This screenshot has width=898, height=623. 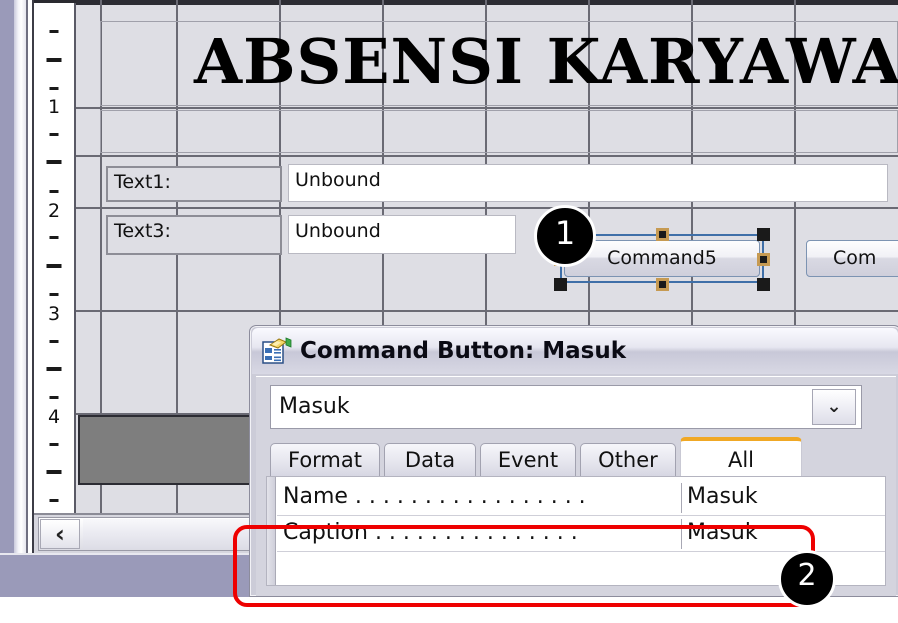 I want to click on annotation-highlight-properties, so click(x=524, y=566).